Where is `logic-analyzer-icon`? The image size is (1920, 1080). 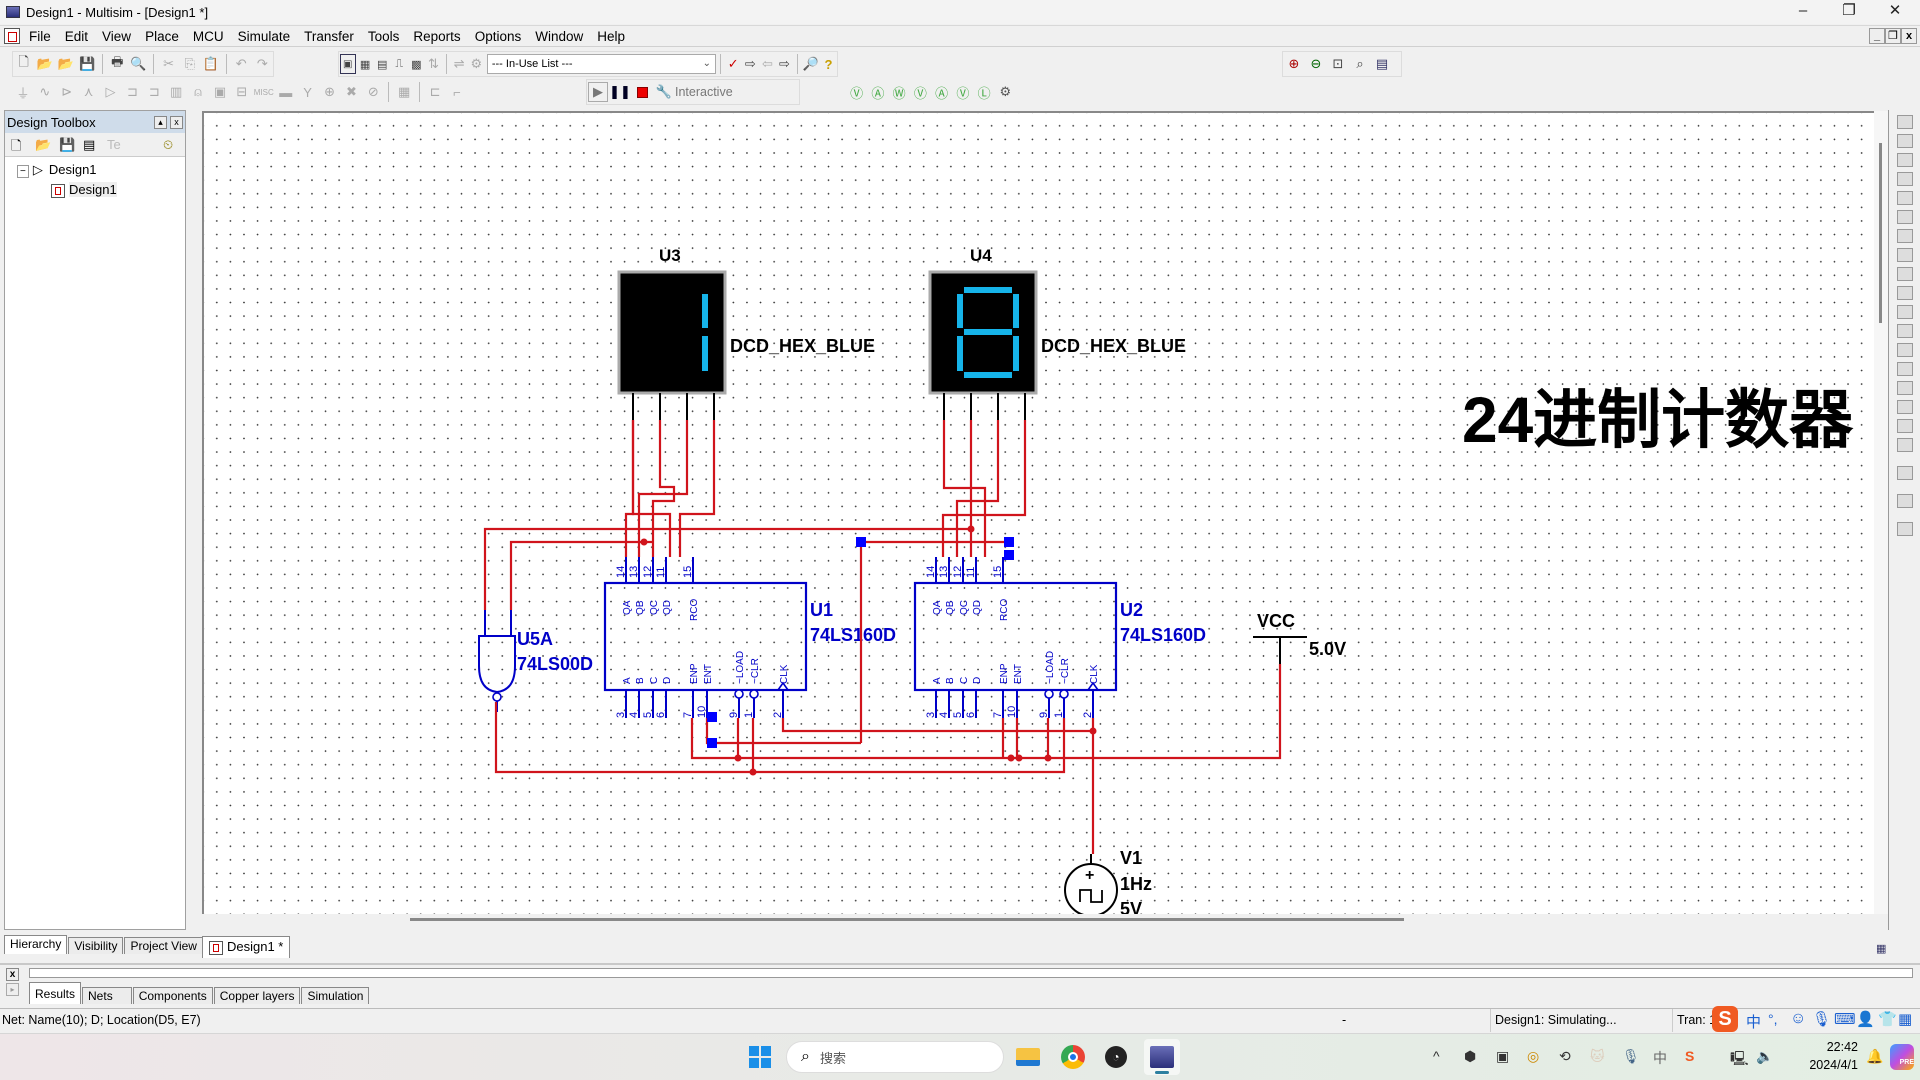 logic-analyzer-icon is located at coordinates (1904, 293).